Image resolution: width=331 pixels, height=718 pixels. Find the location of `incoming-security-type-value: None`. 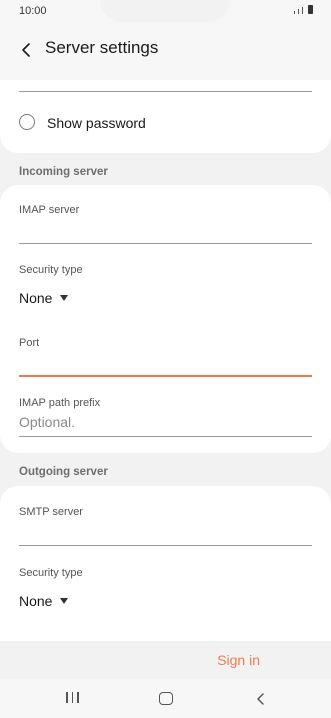

incoming-security-type-value: None is located at coordinates (36, 298).